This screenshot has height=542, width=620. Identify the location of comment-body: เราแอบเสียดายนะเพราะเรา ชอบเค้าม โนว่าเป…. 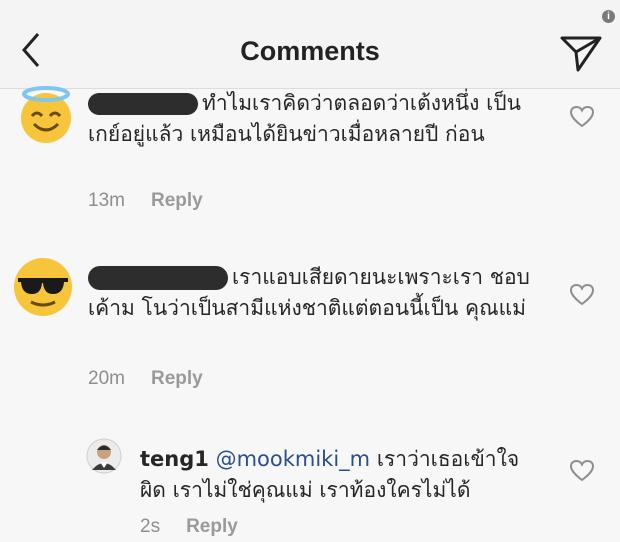
(318, 293).